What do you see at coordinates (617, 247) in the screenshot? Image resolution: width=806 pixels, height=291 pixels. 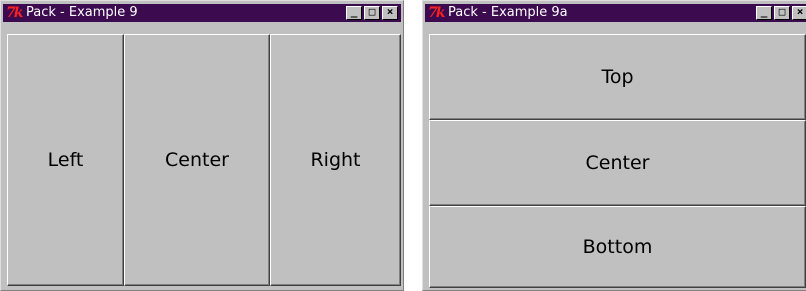 I see `bottom-button: Bottom` at bounding box center [617, 247].